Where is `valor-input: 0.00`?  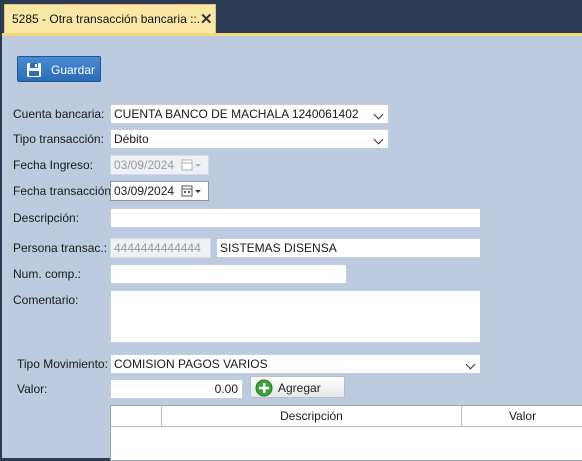
valor-input: 0.00 is located at coordinates (176, 389).